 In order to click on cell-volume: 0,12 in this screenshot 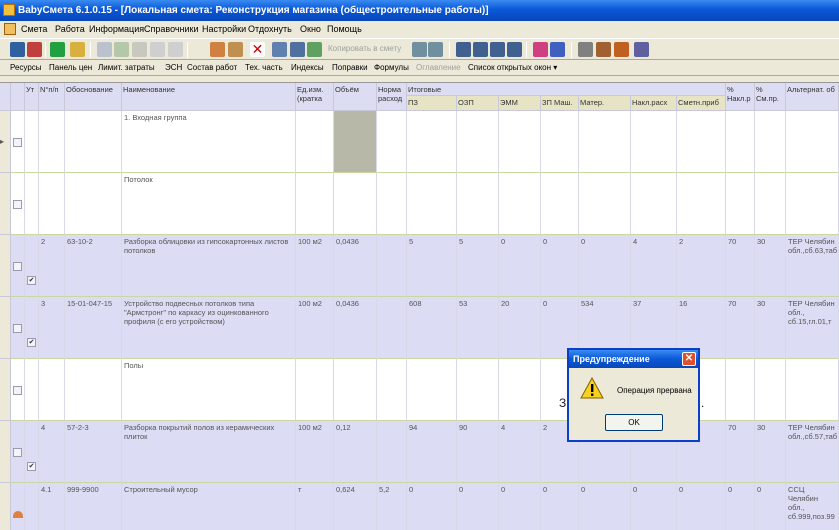, I will do `click(355, 452)`.